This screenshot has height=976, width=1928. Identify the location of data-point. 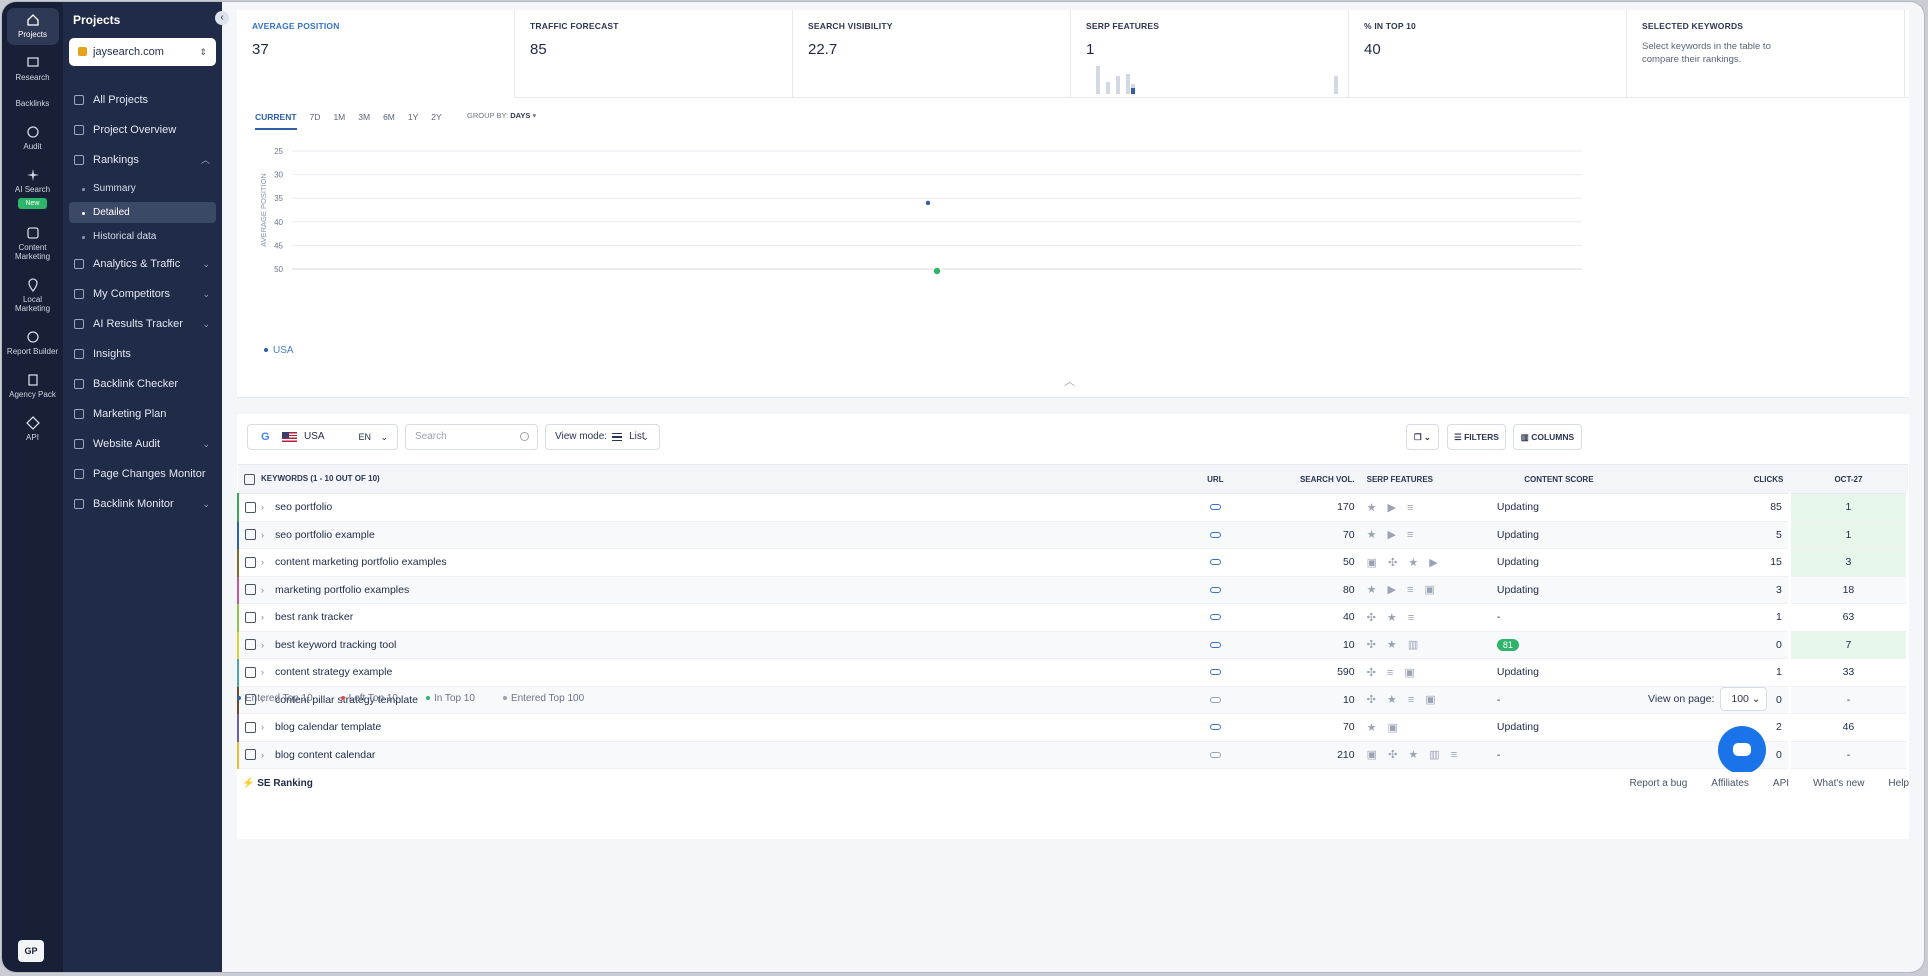
(928, 203).